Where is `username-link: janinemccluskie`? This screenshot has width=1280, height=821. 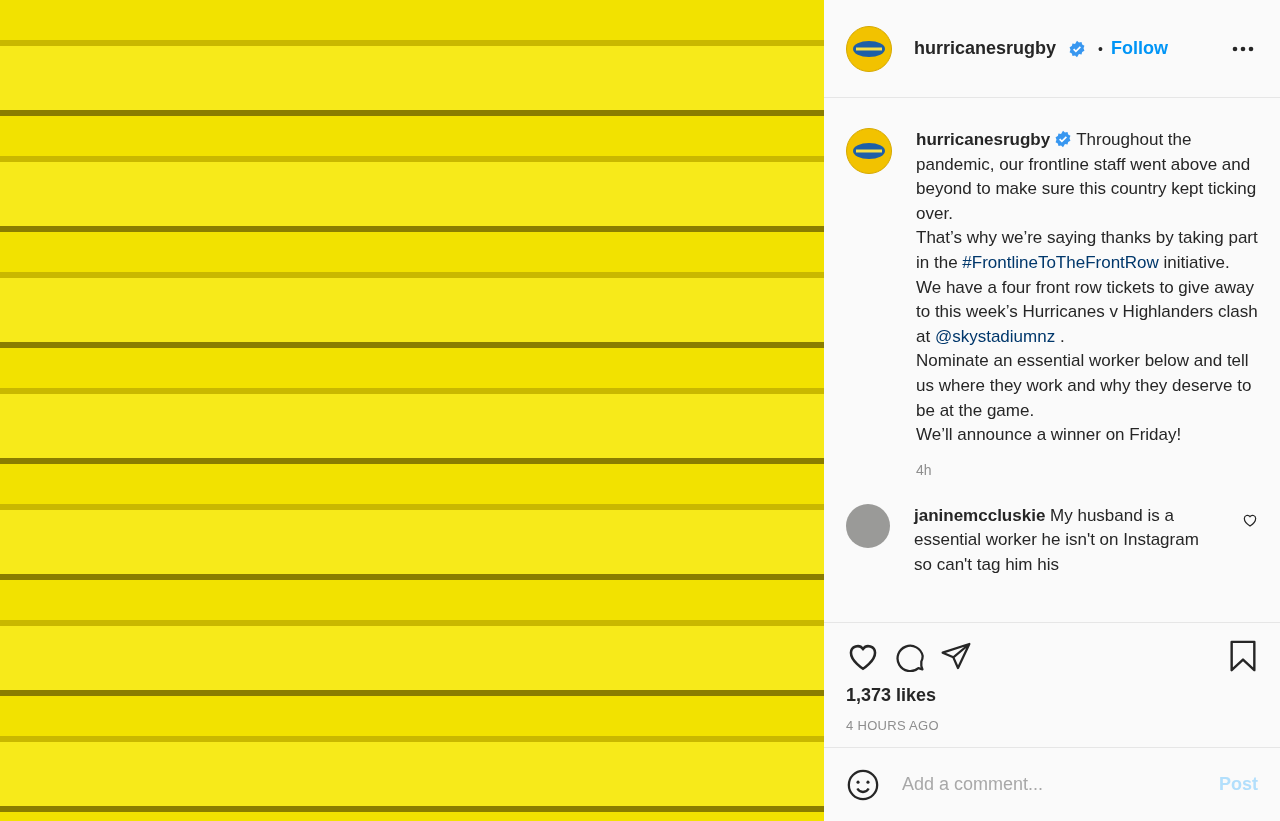 username-link: janinemccluskie is located at coordinates (980, 515).